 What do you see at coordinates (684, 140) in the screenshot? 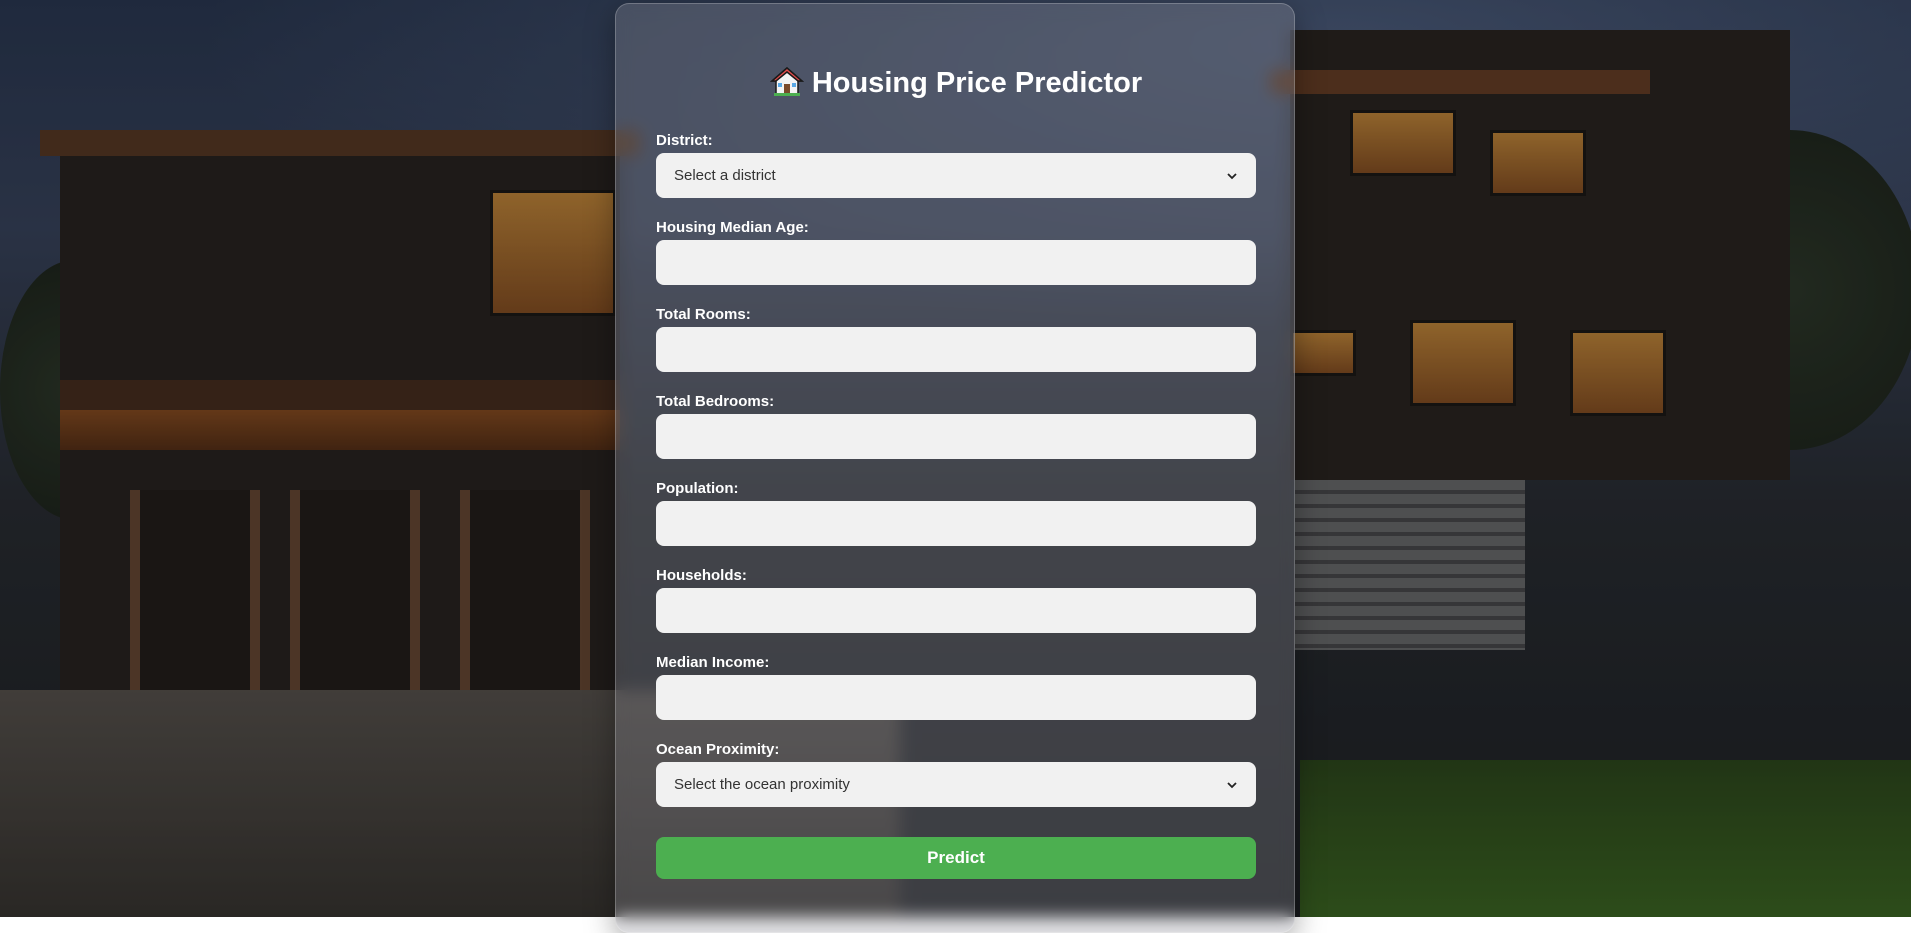
I see `district-label: District:` at bounding box center [684, 140].